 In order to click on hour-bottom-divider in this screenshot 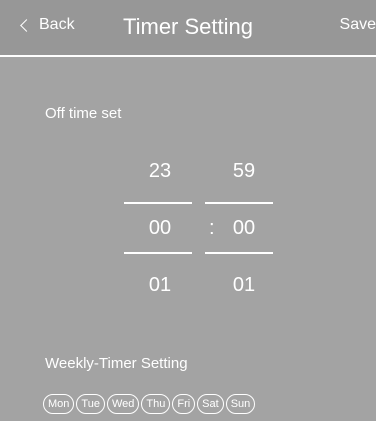, I will do `click(158, 253)`.